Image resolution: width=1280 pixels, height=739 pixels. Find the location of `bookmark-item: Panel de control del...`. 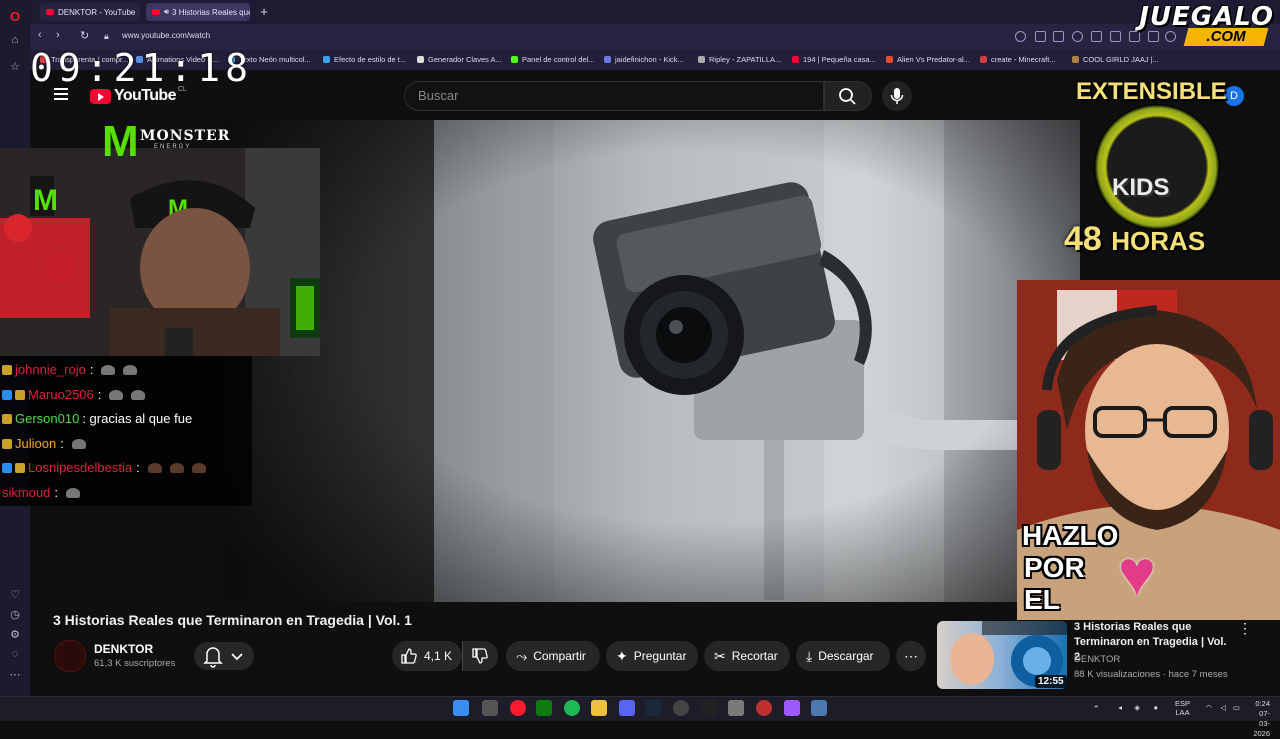

bookmark-item: Panel de control del... is located at coordinates (553, 59).